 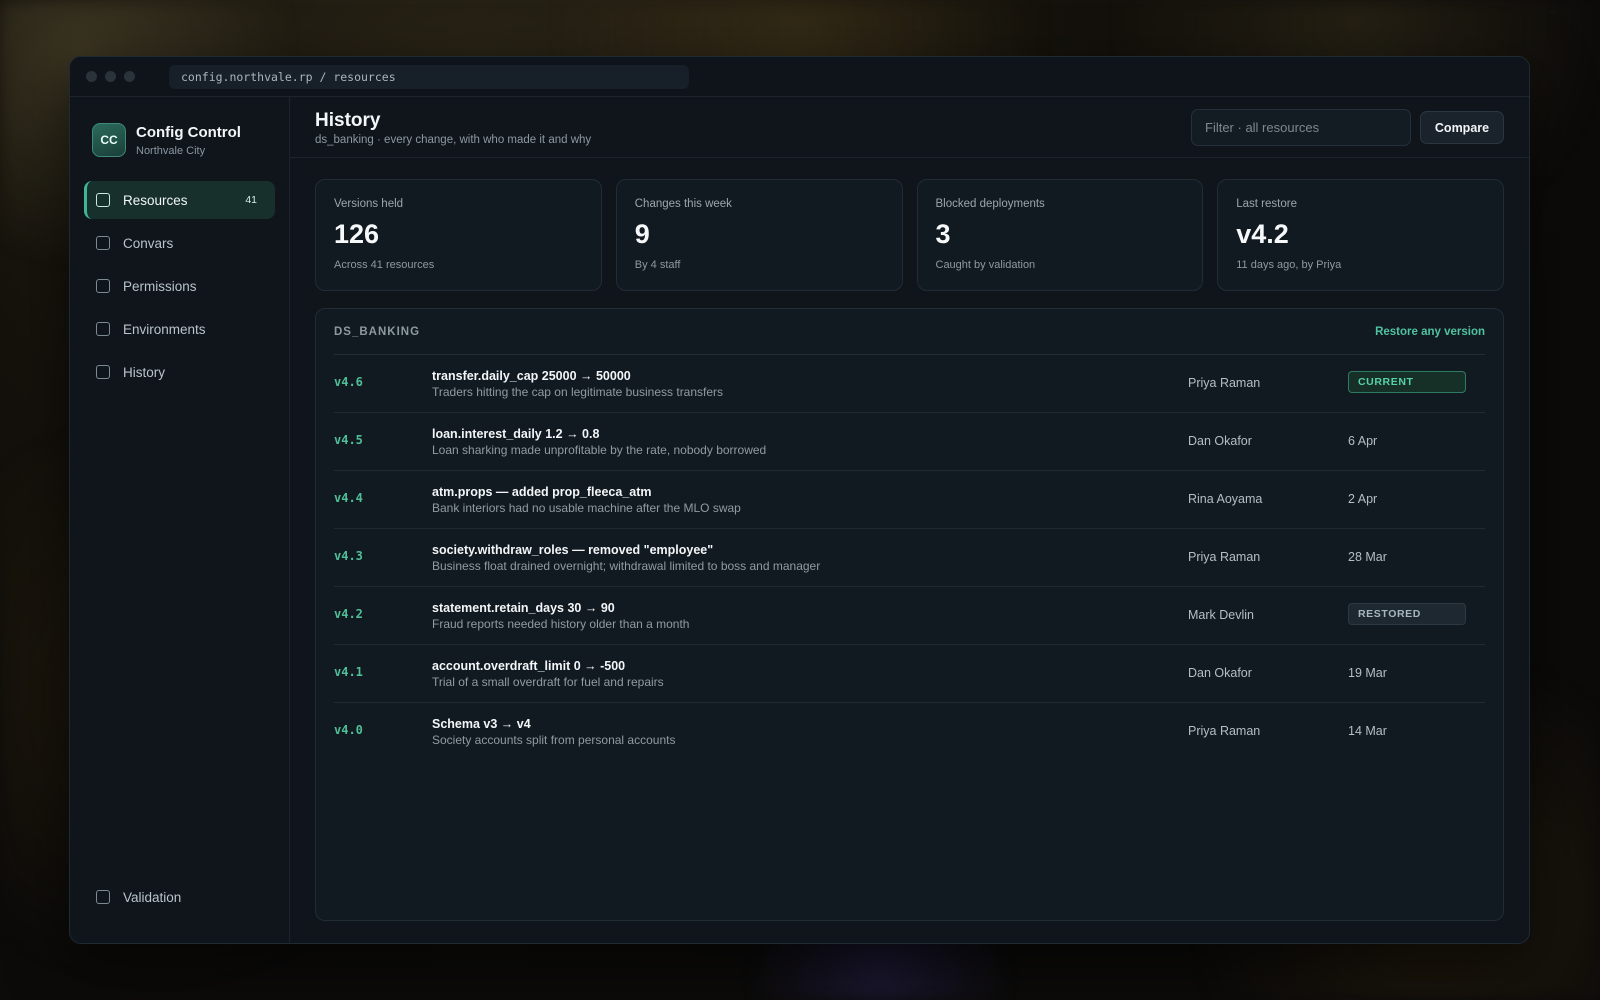 I want to click on change-title: transfer.daily_cap 25000 → 50000, so click(x=531, y=376).